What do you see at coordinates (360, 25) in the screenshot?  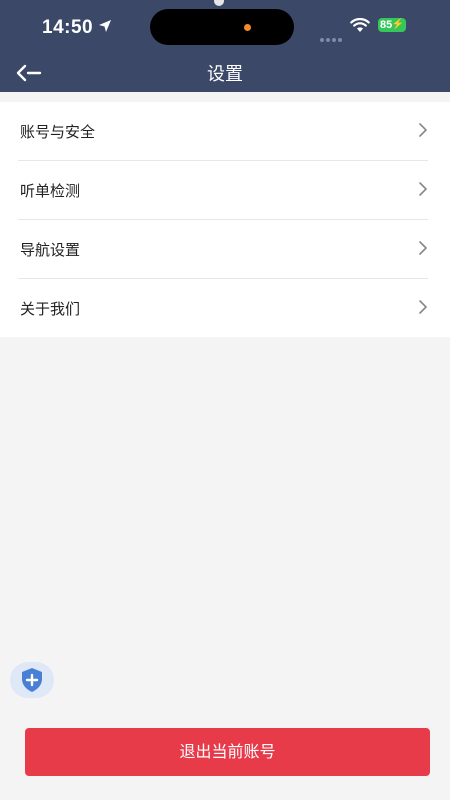 I see `wifi-icon` at bounding box center [360, 25].